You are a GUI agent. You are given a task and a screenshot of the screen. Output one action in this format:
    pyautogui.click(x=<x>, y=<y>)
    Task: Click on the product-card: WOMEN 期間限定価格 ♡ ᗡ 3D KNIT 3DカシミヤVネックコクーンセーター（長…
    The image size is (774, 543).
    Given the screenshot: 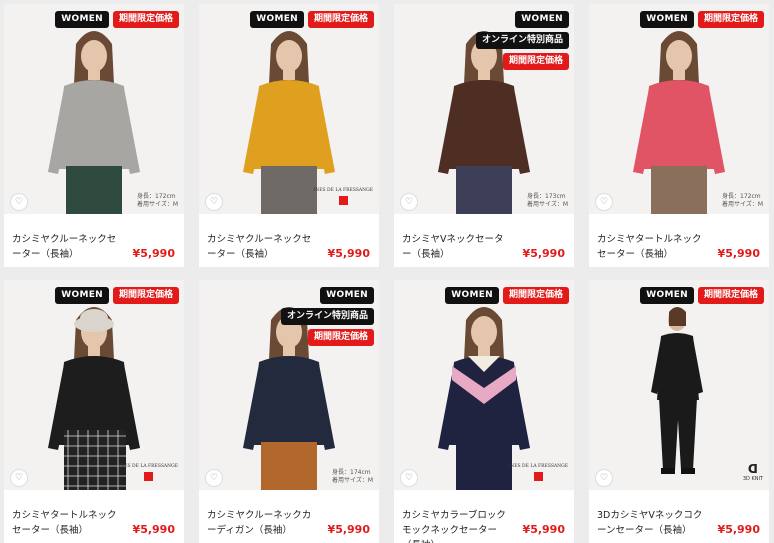 What is the action you would take?
    pyautogui.click(x=679, y=411)
    